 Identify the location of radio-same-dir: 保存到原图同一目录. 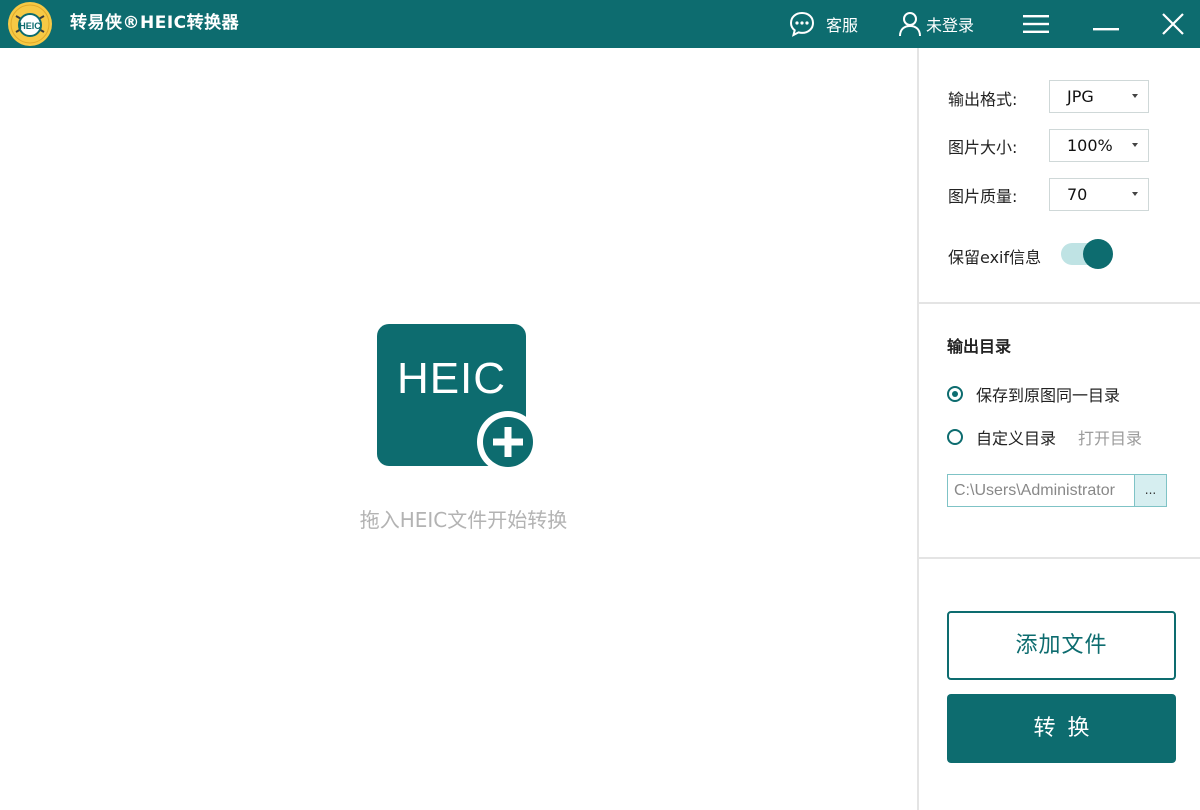
(1033, 394).